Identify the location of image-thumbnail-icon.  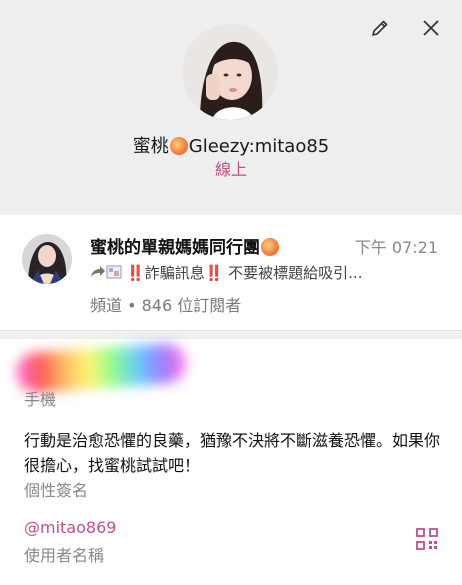
(114, 272).